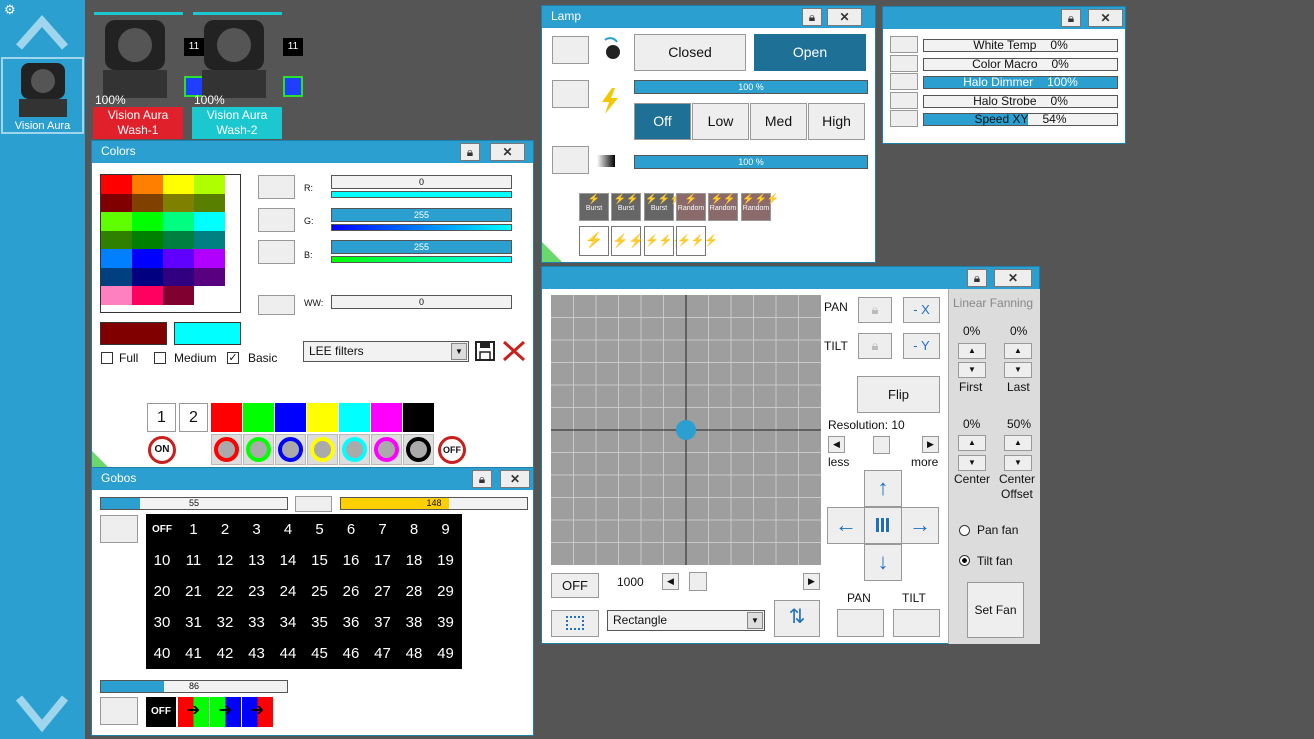  What do you see at coordinates (194, 503) in the screenshot?
I see `gobo-wheel-1-slider: 55` at bounding box center [194, 503].